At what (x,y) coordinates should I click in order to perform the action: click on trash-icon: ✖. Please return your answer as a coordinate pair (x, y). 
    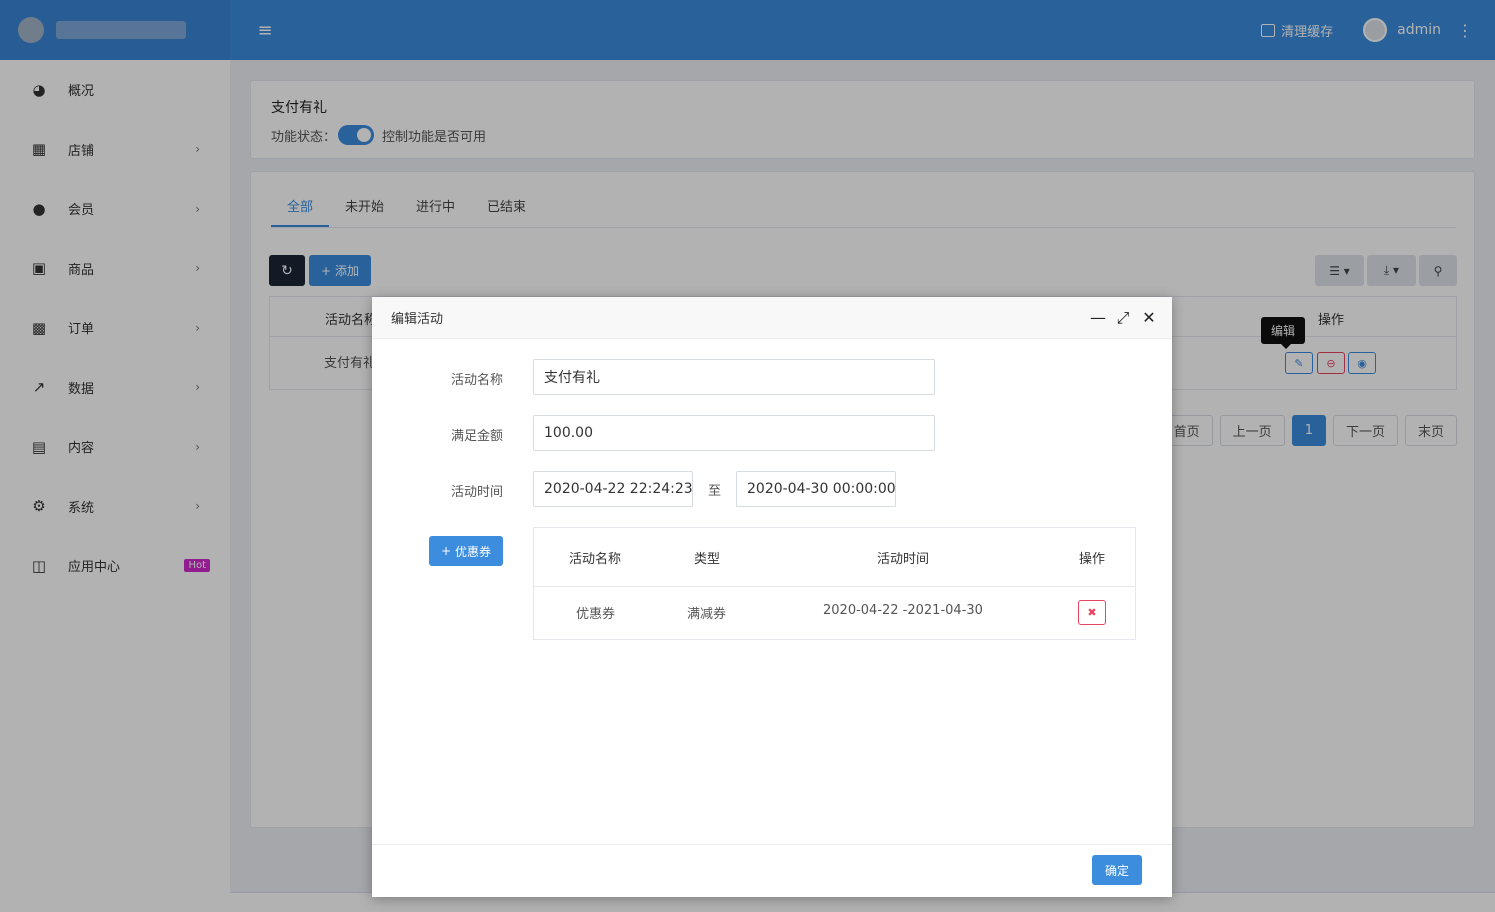
    Looking at the image, I should click on (1092, 612).